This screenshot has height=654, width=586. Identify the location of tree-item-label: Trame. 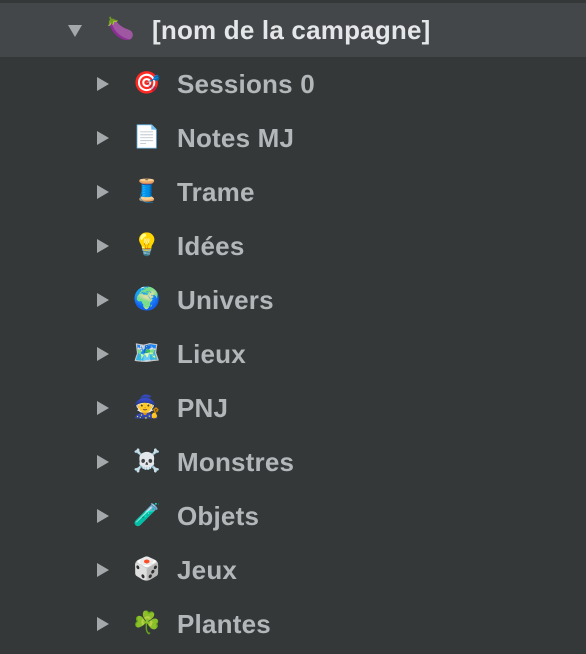
(216, 191).